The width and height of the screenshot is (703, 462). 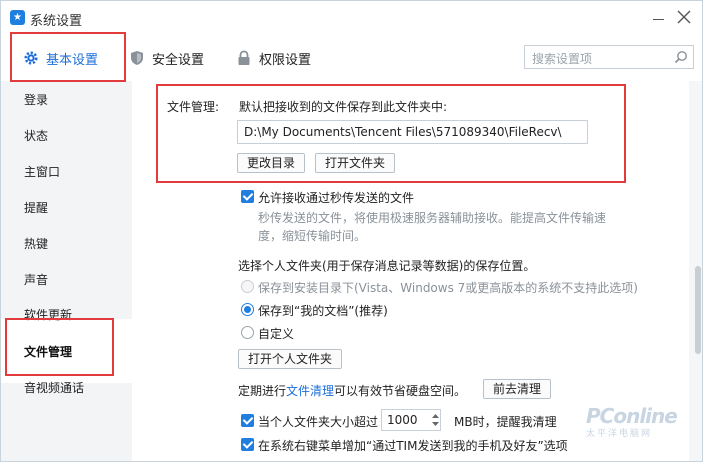 I want to click on settings-tab-bar: 基本设置 安全设置 权限设置 搜索设置项, so click(x=351, y=58).